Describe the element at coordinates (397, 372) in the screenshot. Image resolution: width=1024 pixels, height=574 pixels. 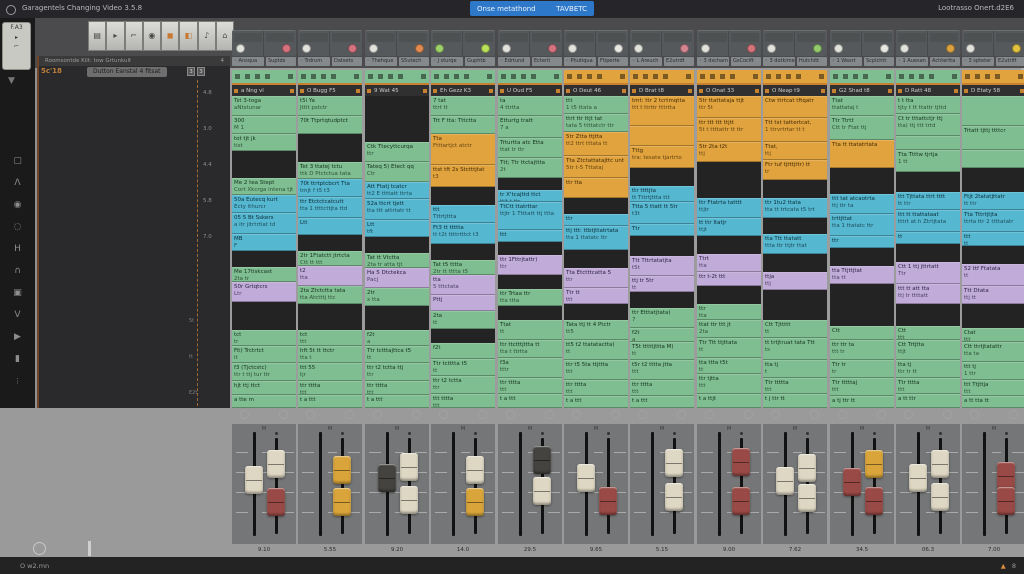
I see `clip: ttr t2 tctta ttj ttr` at that location.